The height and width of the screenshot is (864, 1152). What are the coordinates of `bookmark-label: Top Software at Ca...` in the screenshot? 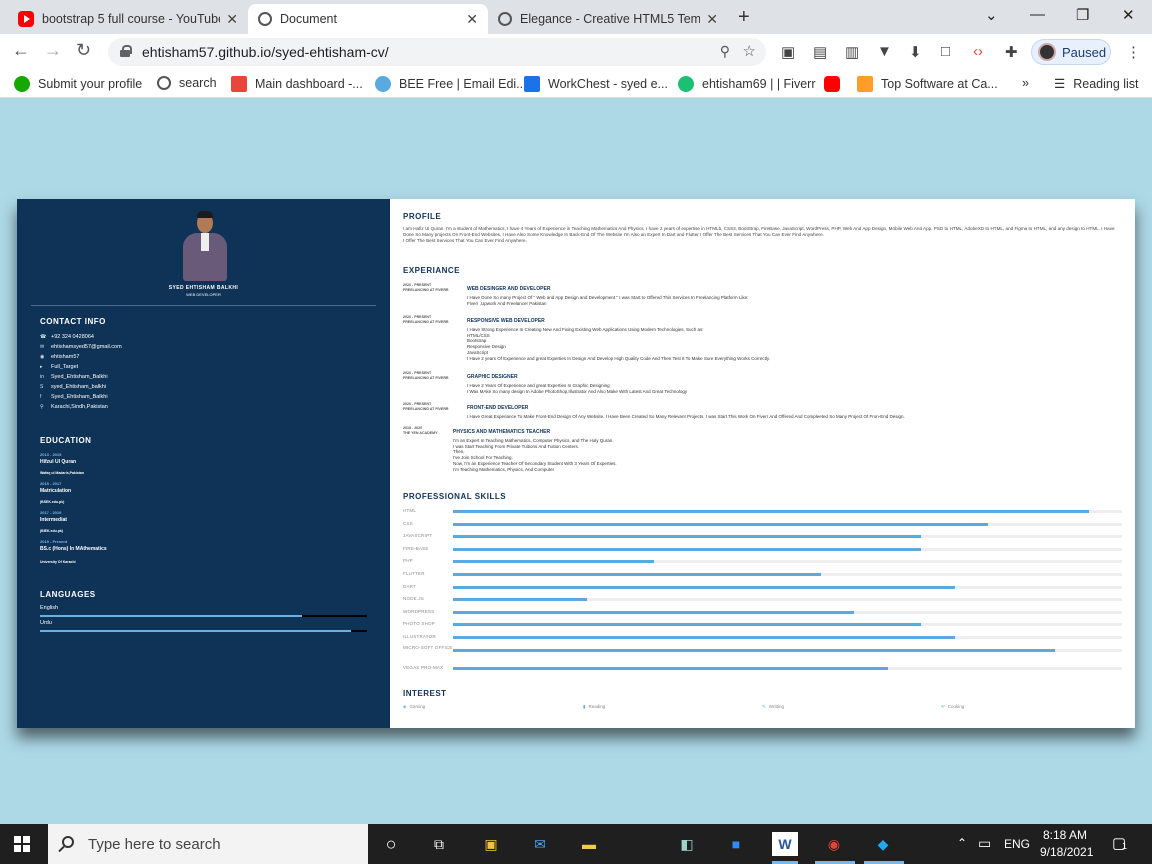 It's located at (939, 84).